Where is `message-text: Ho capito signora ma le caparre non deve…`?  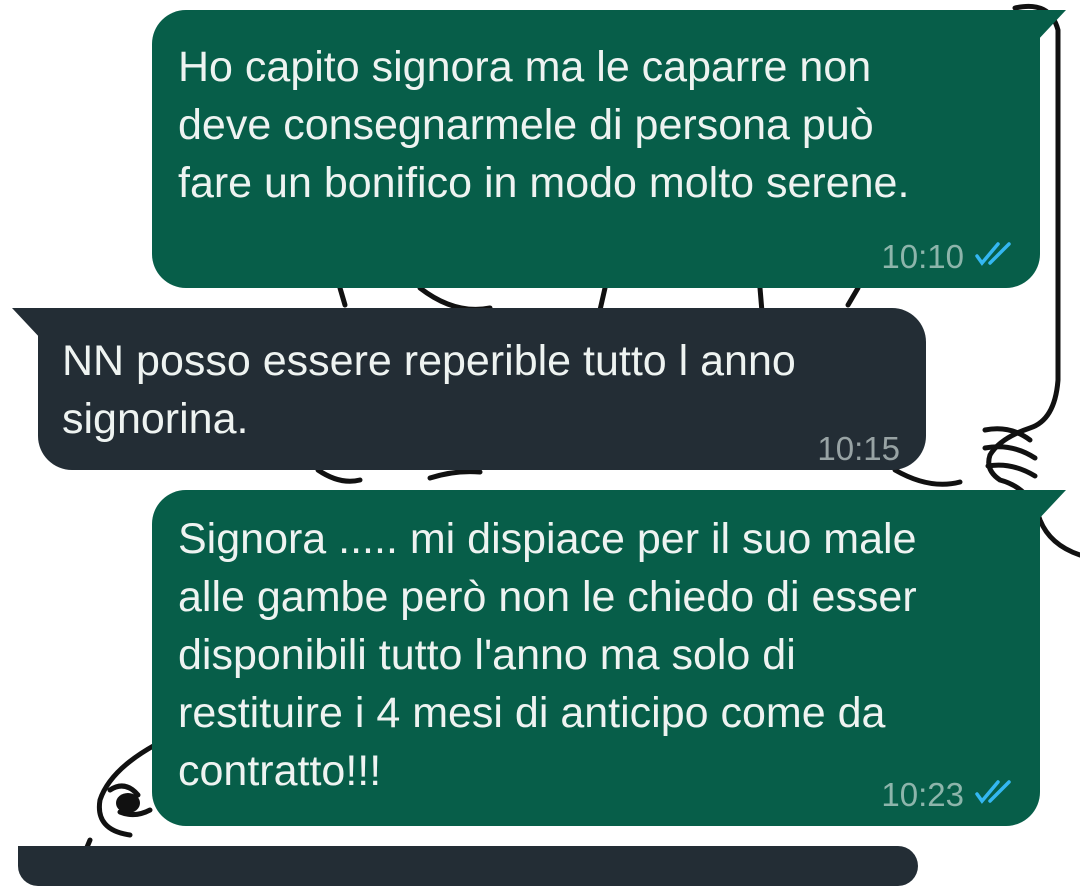
message-text: Ho capito signora ma le caparre non deve… is located at coordinates (544, 125).